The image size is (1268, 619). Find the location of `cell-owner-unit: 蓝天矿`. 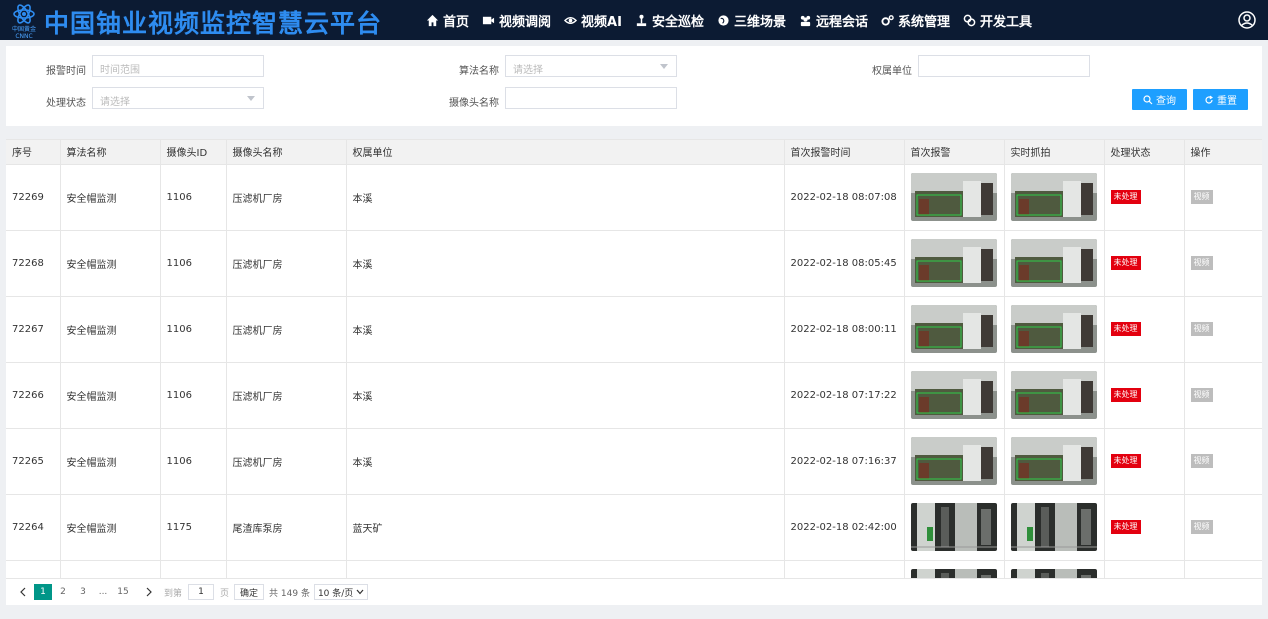

cell-owner-unit: 蓝天矿 is located at coordinates (565, 527).